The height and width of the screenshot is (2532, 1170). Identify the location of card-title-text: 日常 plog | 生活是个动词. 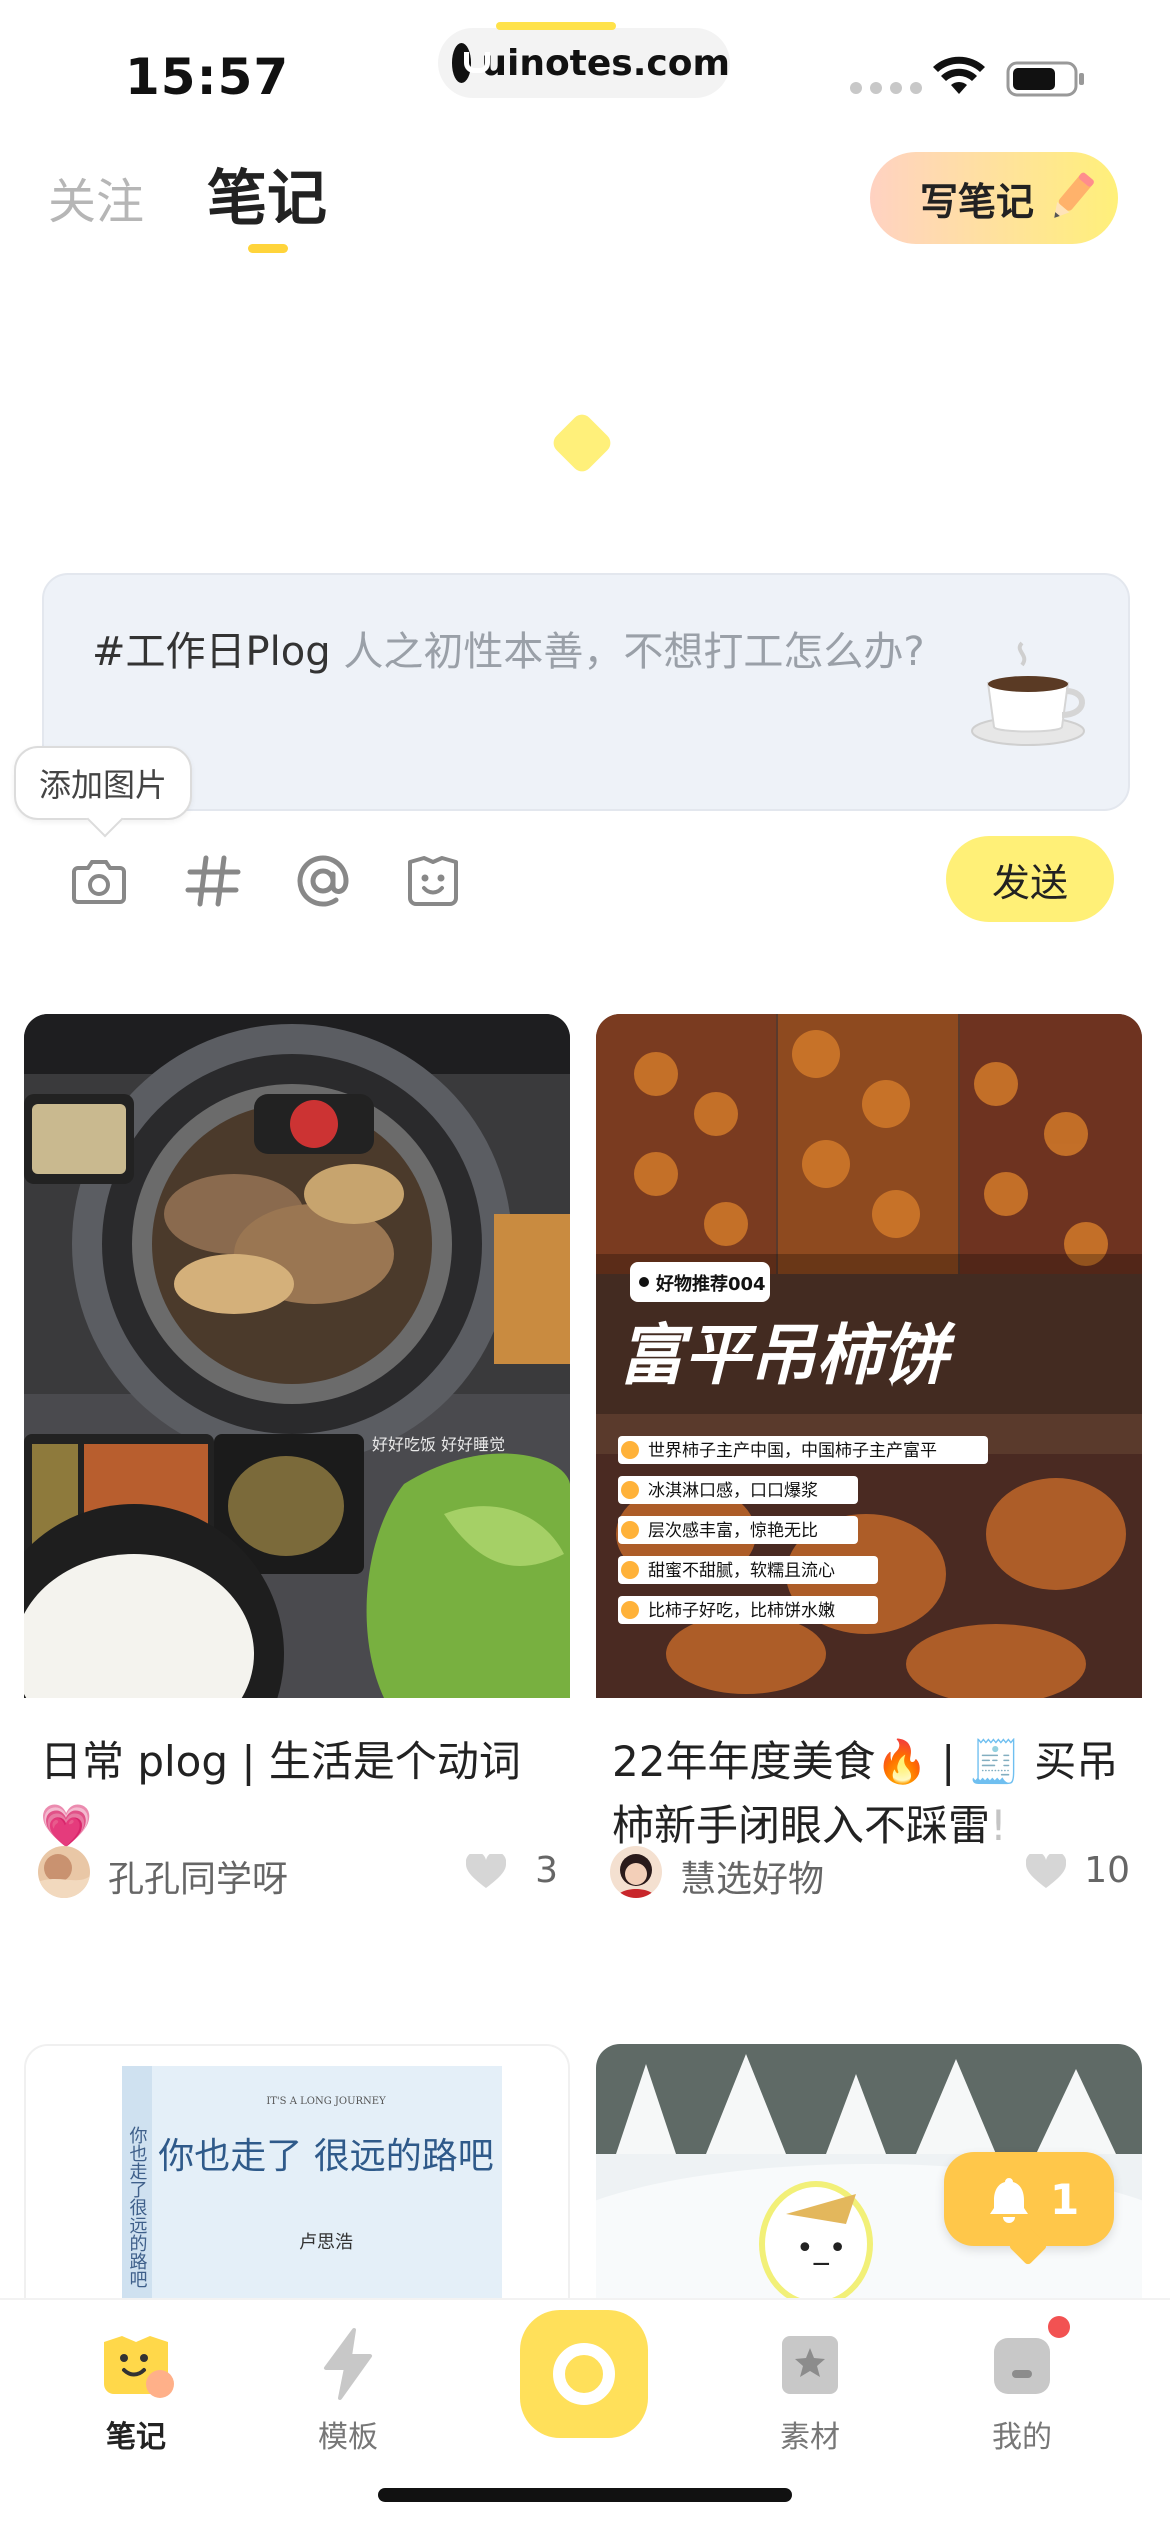
(280, 1761).